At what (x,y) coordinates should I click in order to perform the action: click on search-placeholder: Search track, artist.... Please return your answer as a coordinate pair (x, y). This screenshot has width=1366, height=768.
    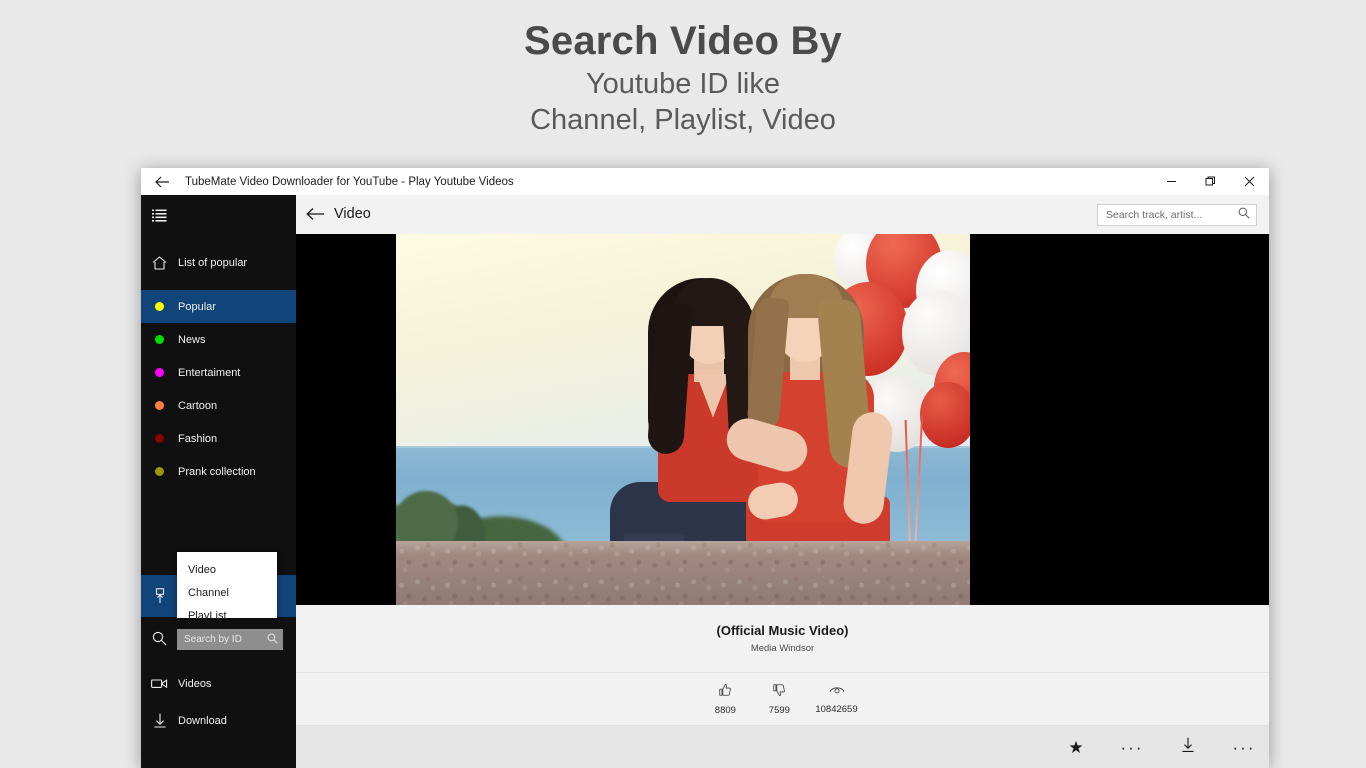
    Looking at the image, I should click on (1154, 215).